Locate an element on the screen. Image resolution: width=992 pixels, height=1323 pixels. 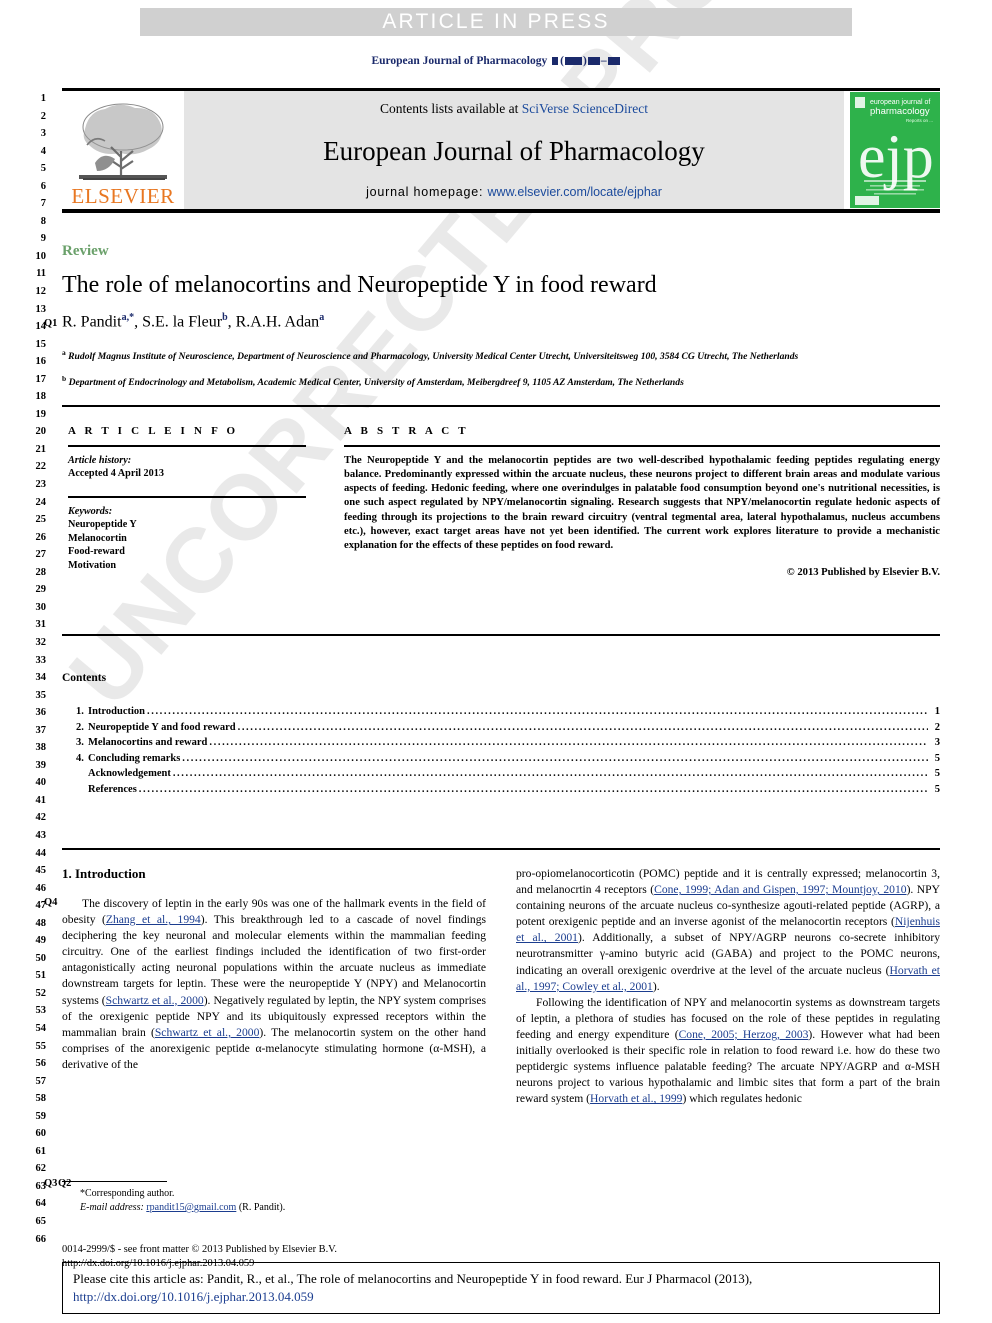
journal-homepage-link: www.elsevier.com/locate/ejphar is located at coordinates (575, 192).